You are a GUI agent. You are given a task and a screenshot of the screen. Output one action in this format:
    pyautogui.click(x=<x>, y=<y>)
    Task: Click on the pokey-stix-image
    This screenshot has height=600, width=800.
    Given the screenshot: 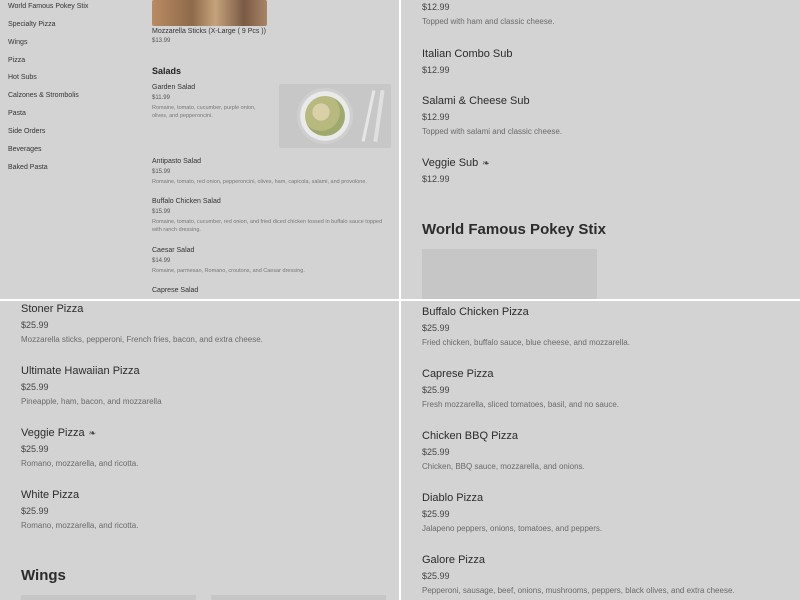 What is the action you would take?
    pyautogui.click(x=509, y=274)
    